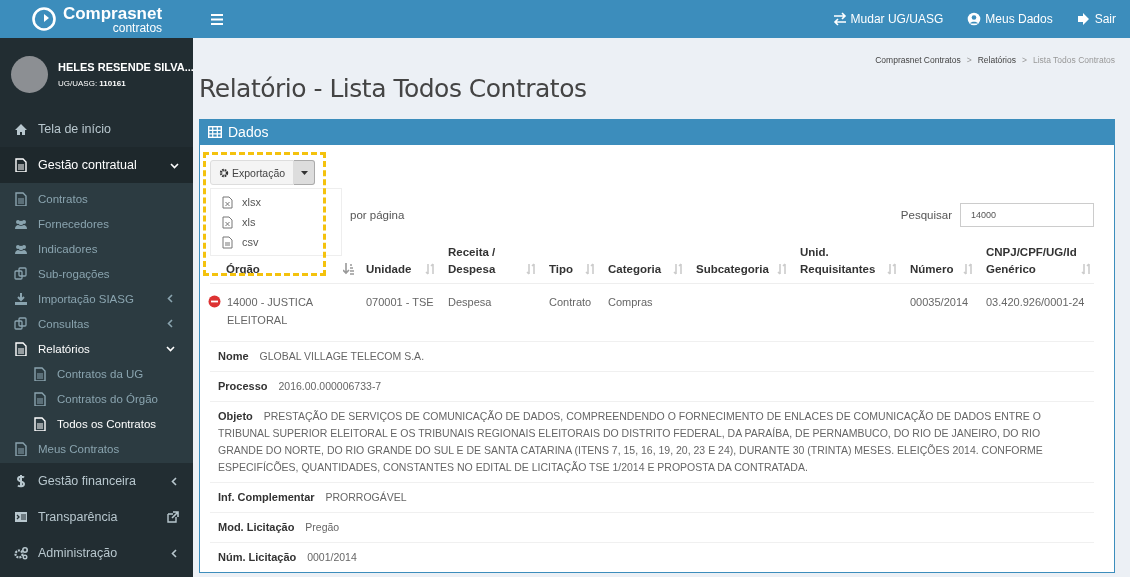  Describe the element at coordinates (288, 558) in the screenshot. I see `detail-text: Núm. Licitação 0001/2014` at that location.